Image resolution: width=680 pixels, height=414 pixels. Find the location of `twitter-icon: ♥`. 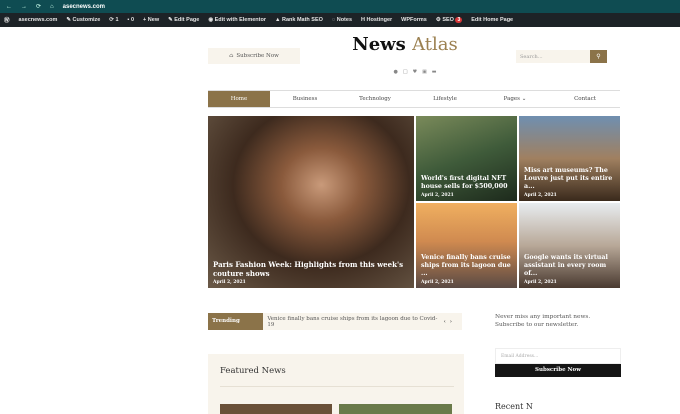

twitter-icon: ♥ is located at coordinates (415, 72).